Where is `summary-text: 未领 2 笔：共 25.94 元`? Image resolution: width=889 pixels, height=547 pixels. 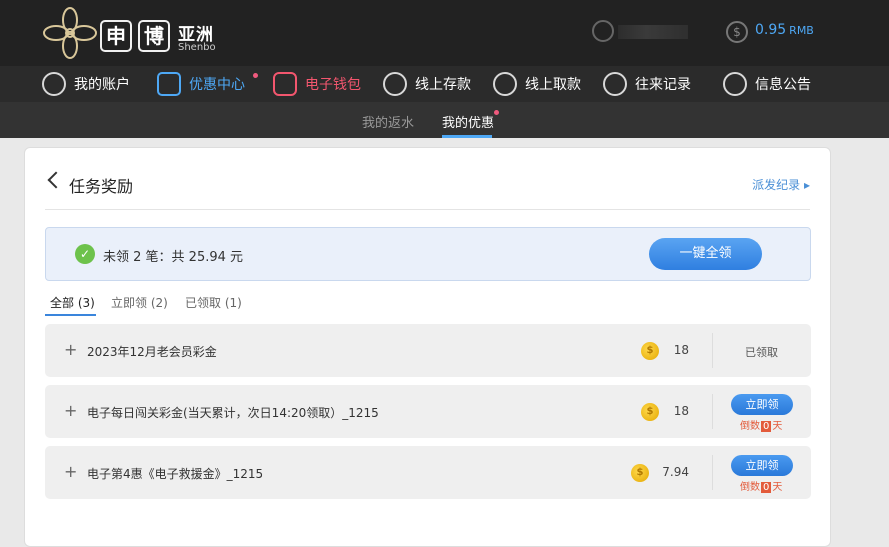 summary-text: 未领 2 笔：共 25.94 元 is located at coordinates (173, 257).